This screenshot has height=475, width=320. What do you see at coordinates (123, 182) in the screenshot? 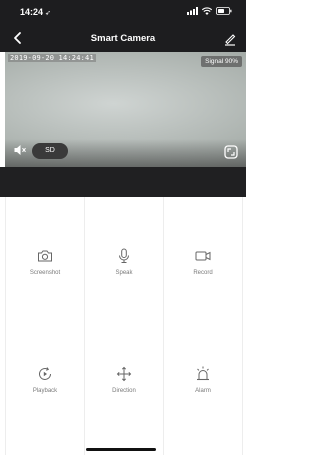
I see `video-toolbar-strip` at bounding box center [123, 182].